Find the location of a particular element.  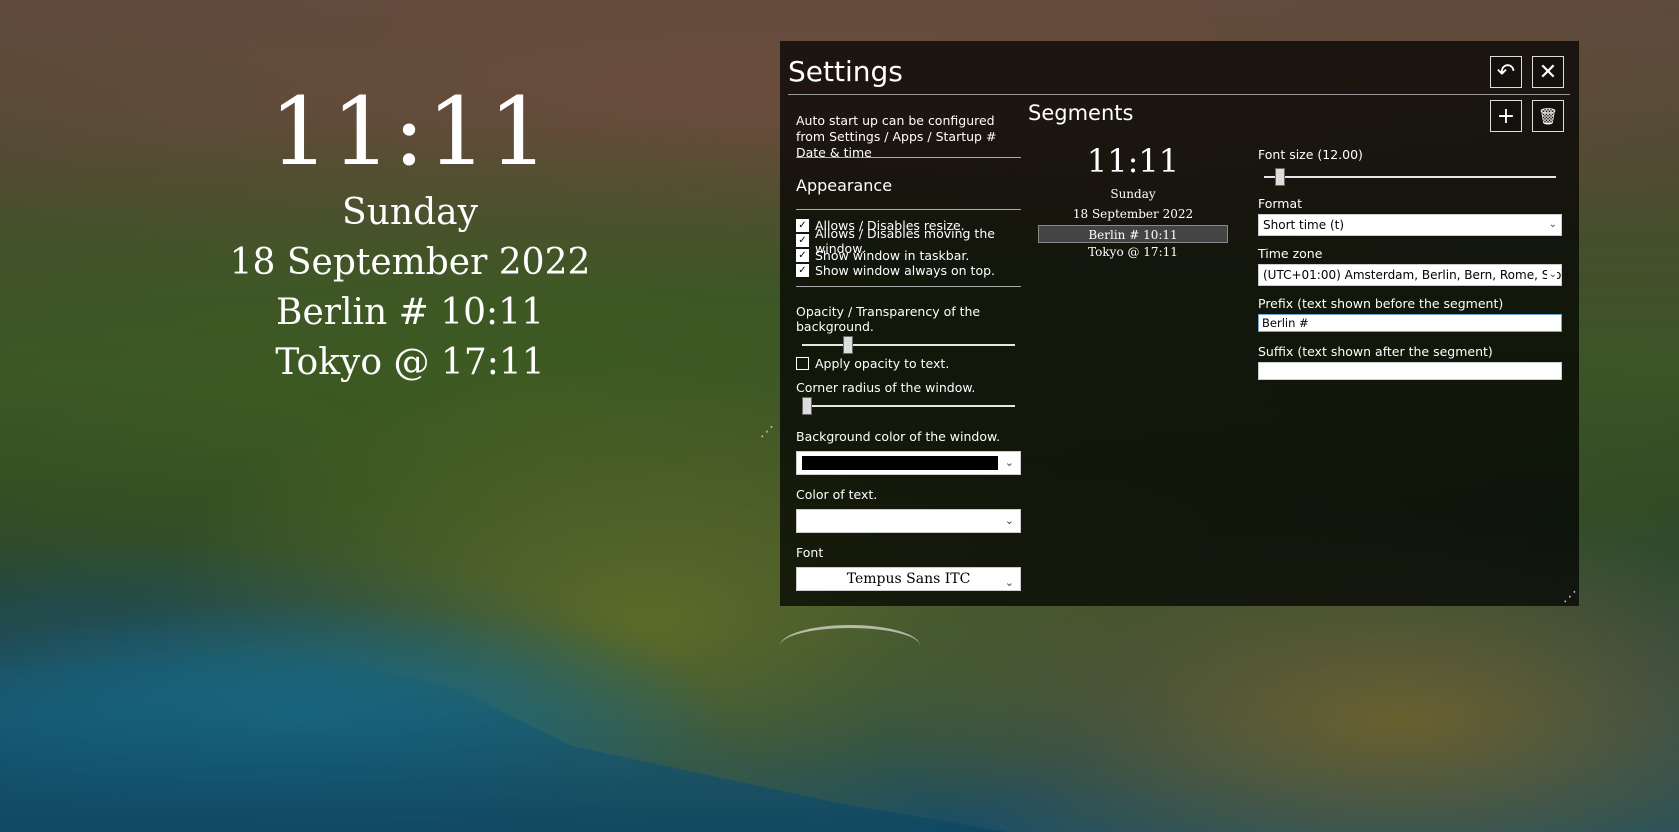

font-dropdown: Tempus Sans ITC ⌄ is located at coordinates (908, 579).